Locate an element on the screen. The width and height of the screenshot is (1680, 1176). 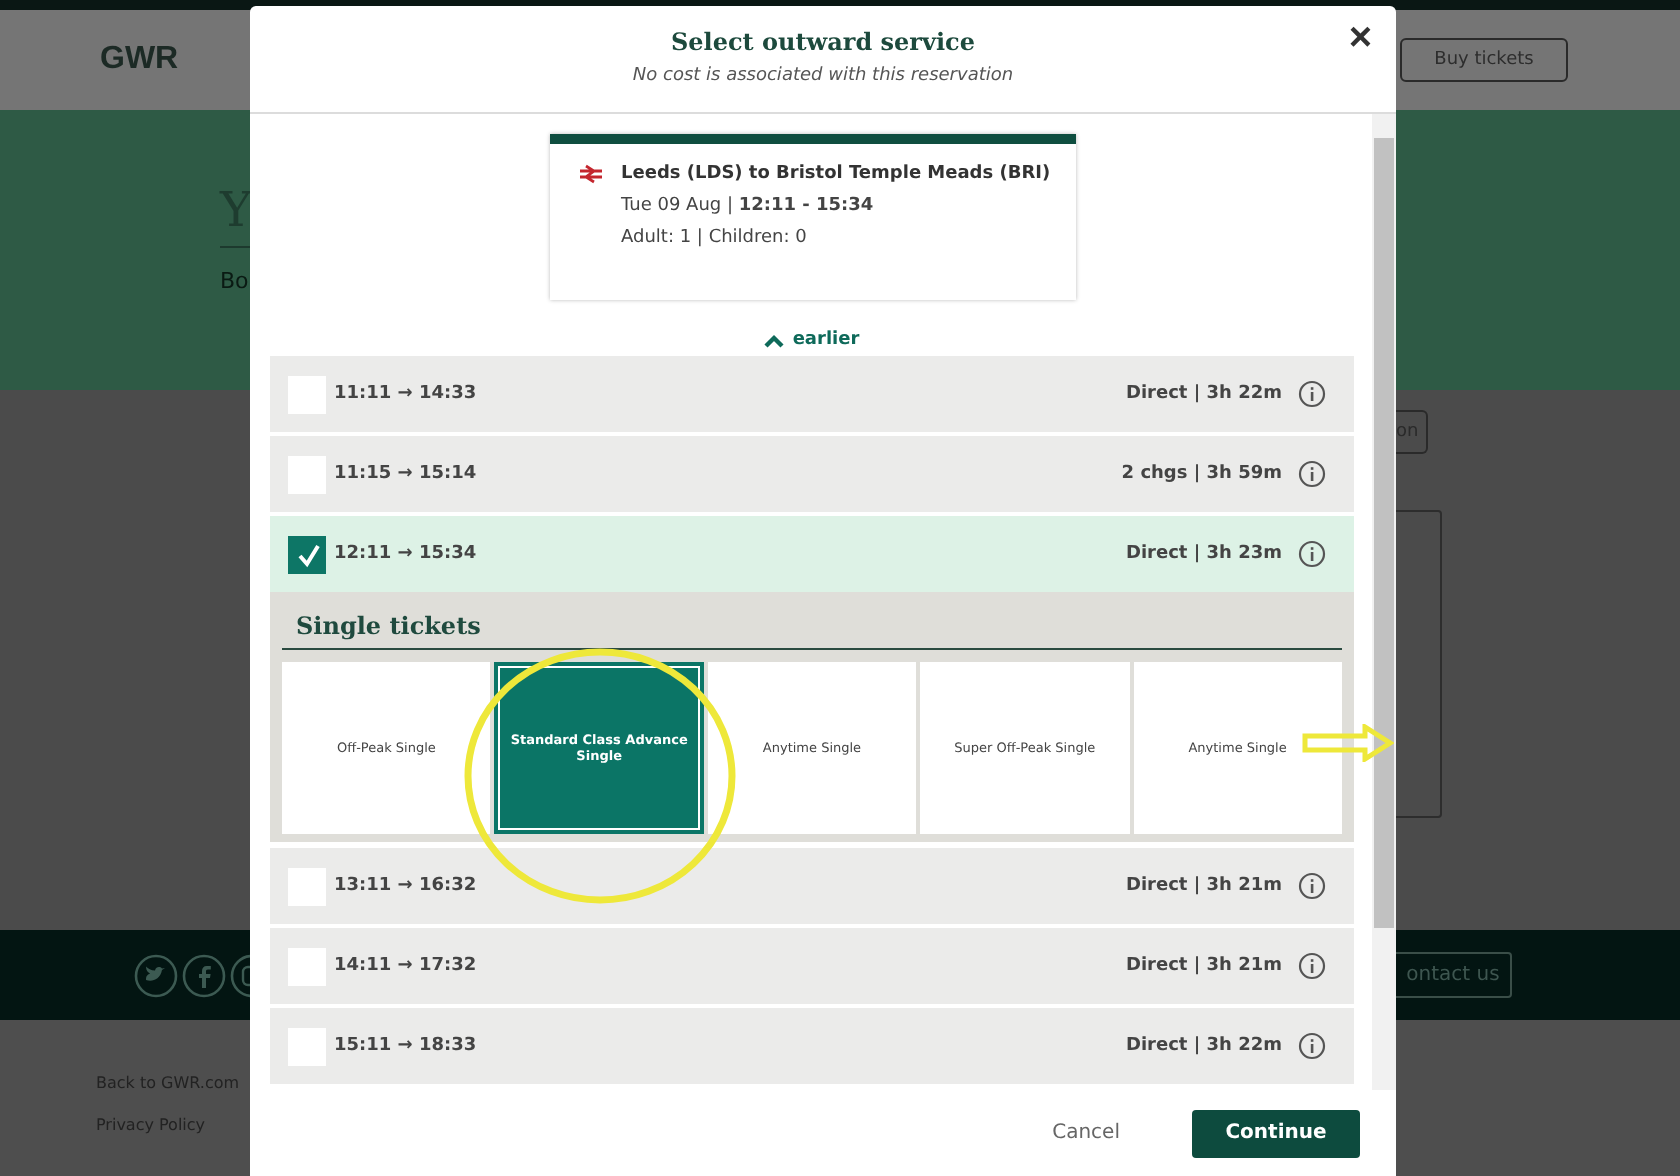
facebook-icon is located at coordinates (204, 975).